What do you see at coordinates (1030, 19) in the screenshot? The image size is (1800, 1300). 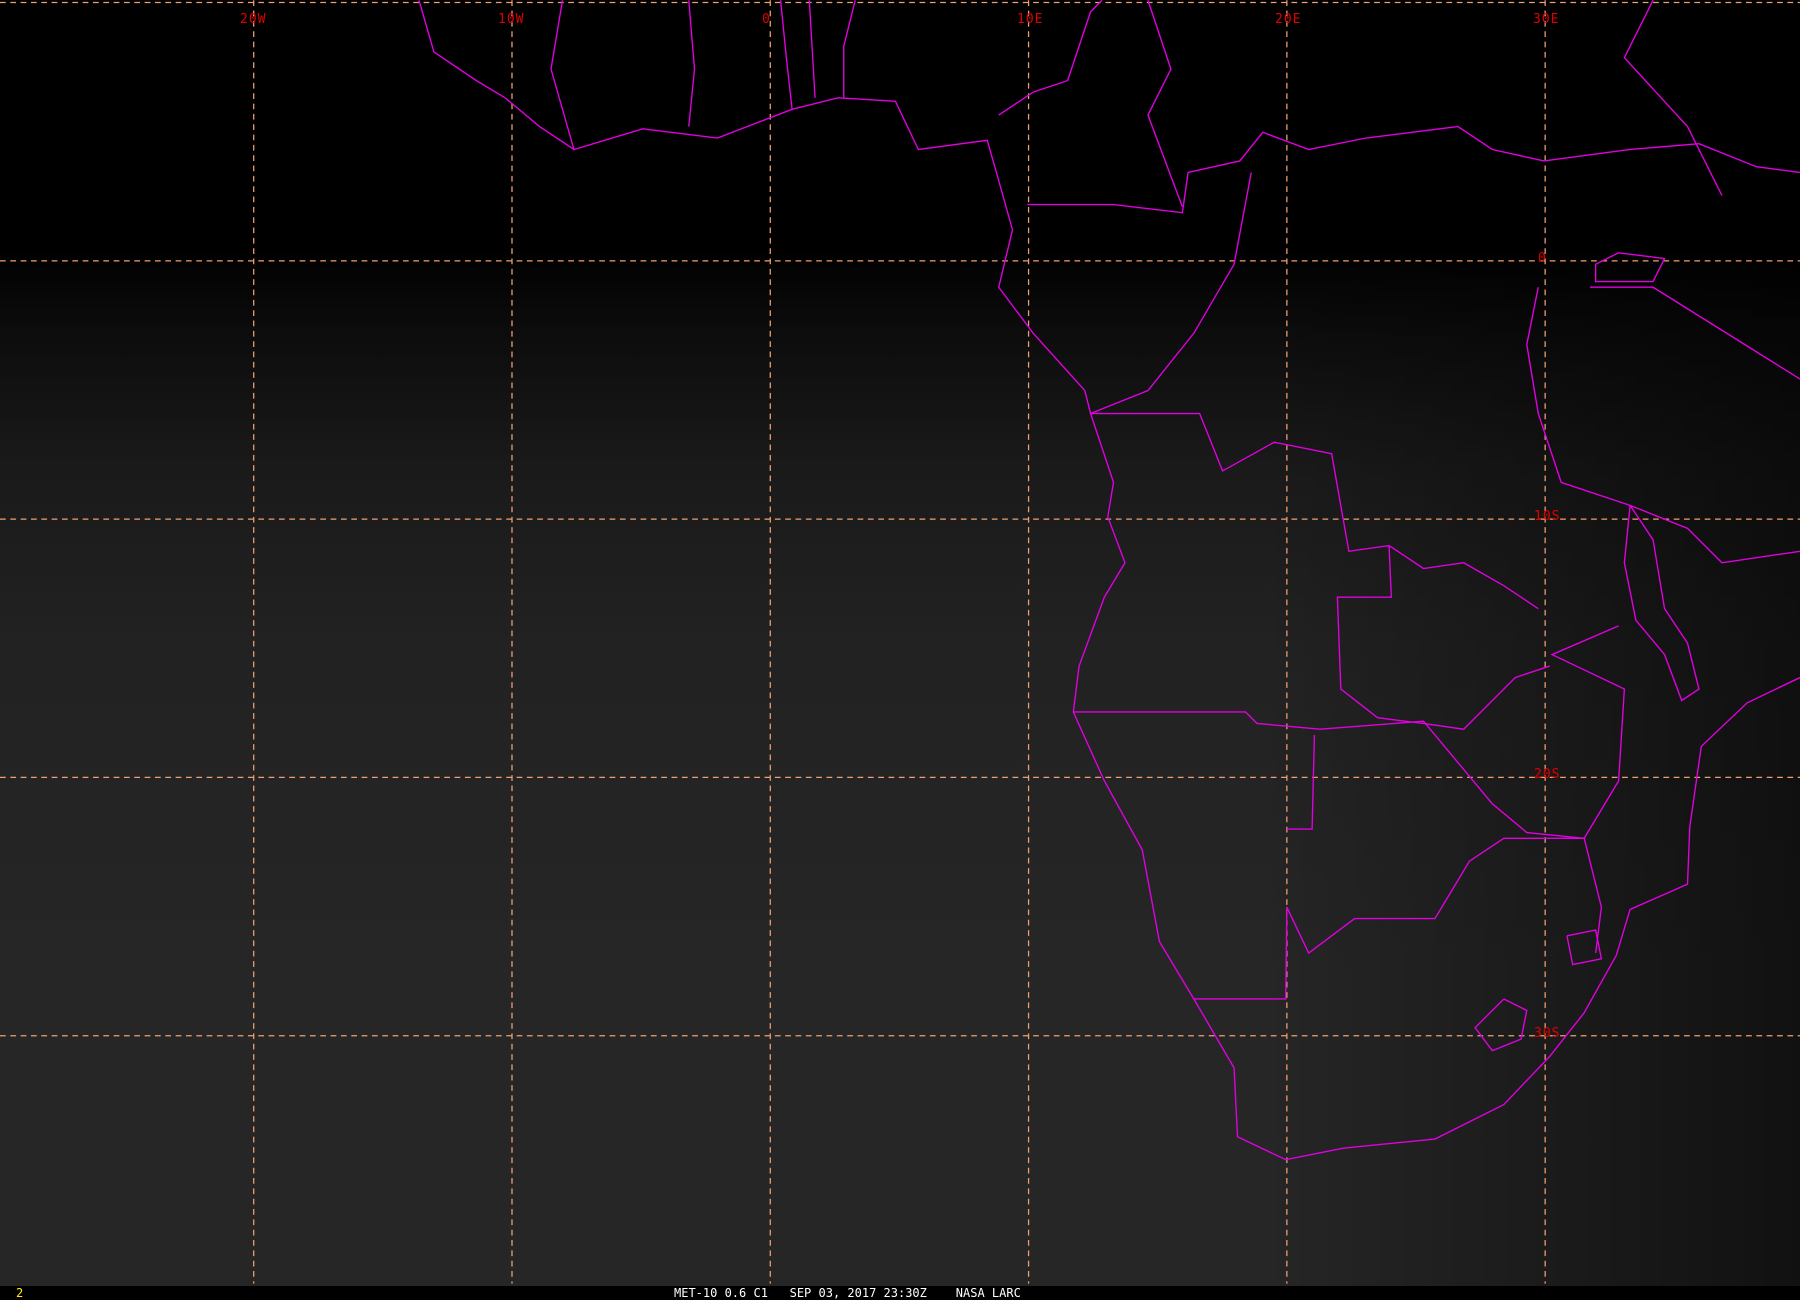 I see `lon-label-10e: 10E` at bounding box center [1030, 19].